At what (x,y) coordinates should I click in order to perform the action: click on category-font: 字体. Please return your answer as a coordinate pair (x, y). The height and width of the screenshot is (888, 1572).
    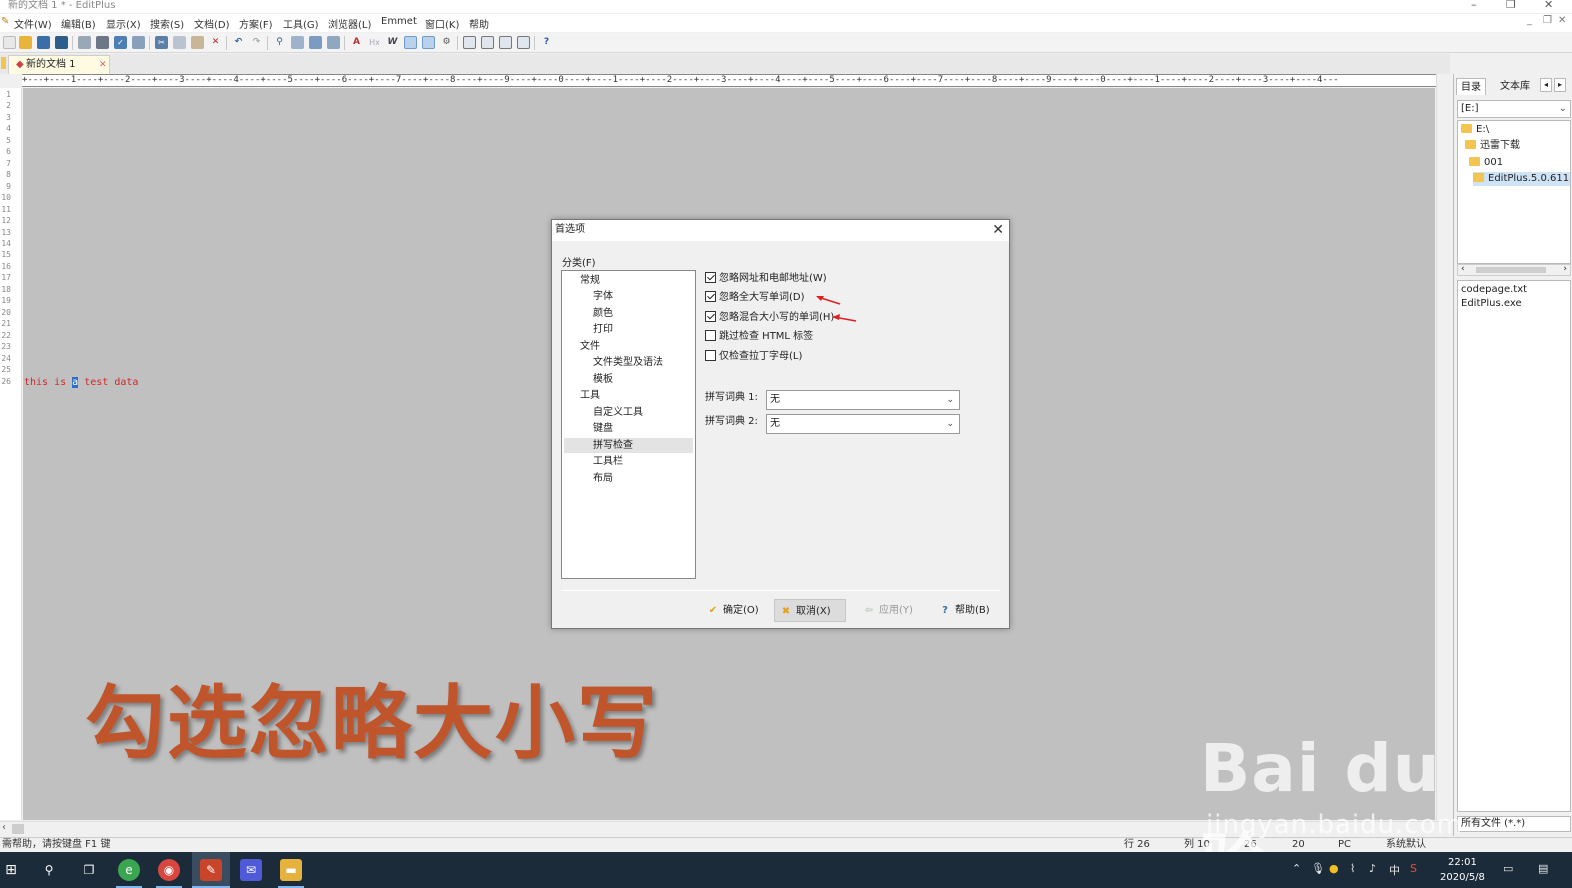
    Looking at the image, I should click on (628, 296).